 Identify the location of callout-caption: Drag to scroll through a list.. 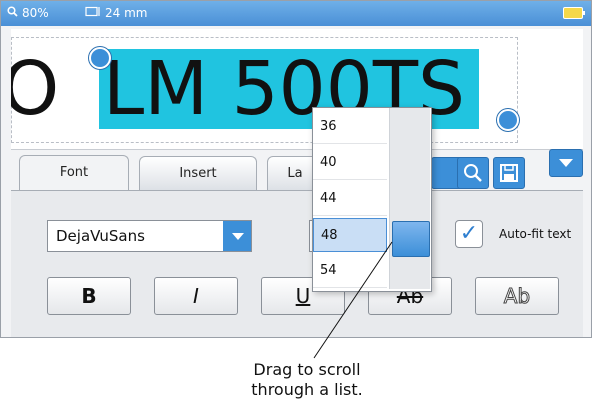
(307, 379).